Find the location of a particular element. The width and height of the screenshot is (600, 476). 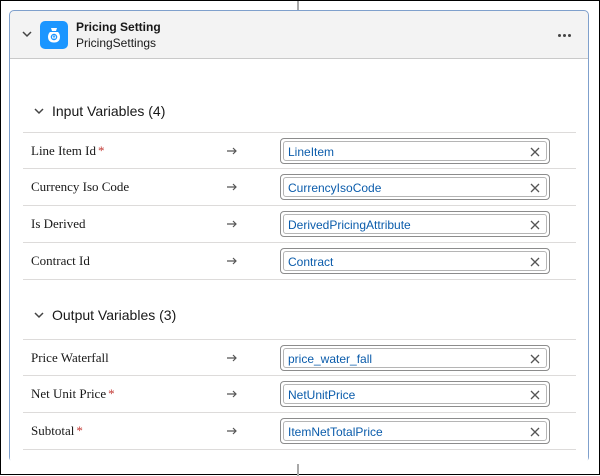

output-row-net-unit-price: Net Unit Price * NetUnitPrice is located at coordinates (299, 394).